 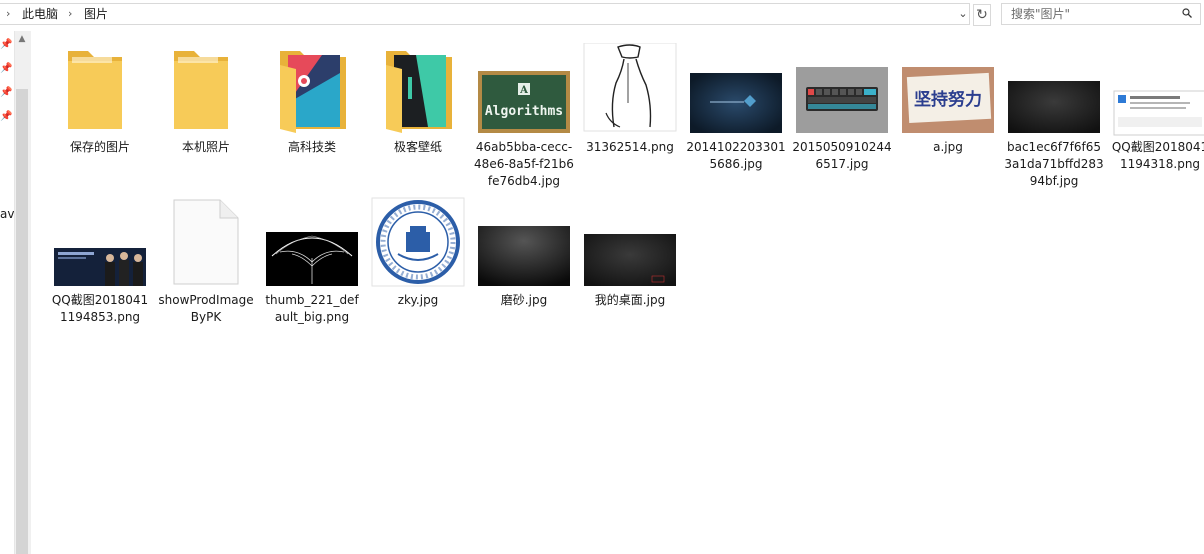 What do you see at coordinates (736, 155) in the screenshot?
I see `file-label: 20141022033015686.jpg` at bounding box center [736, 155].